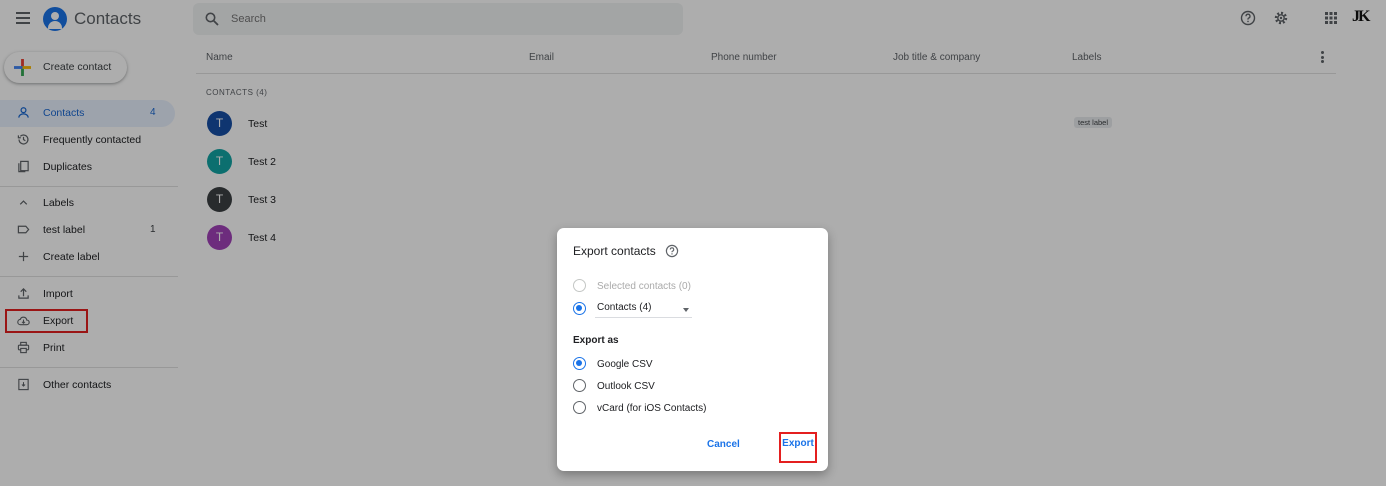 The height and width of the screenshot is (486, 1386). I want to click on contacts-select: Contacts (4), so click(643, 309).